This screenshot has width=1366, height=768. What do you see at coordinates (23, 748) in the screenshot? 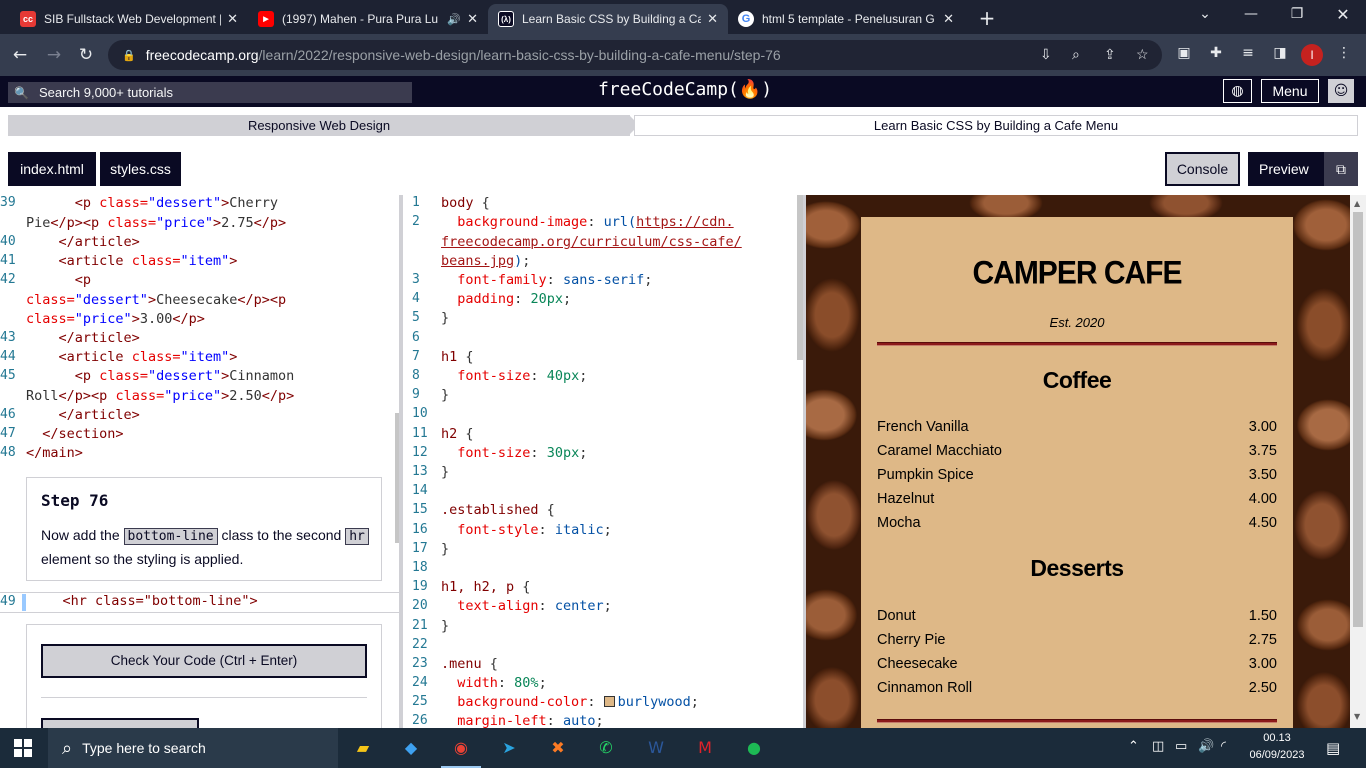
I see `windows-start-icon` at bounding box center [23, 748].